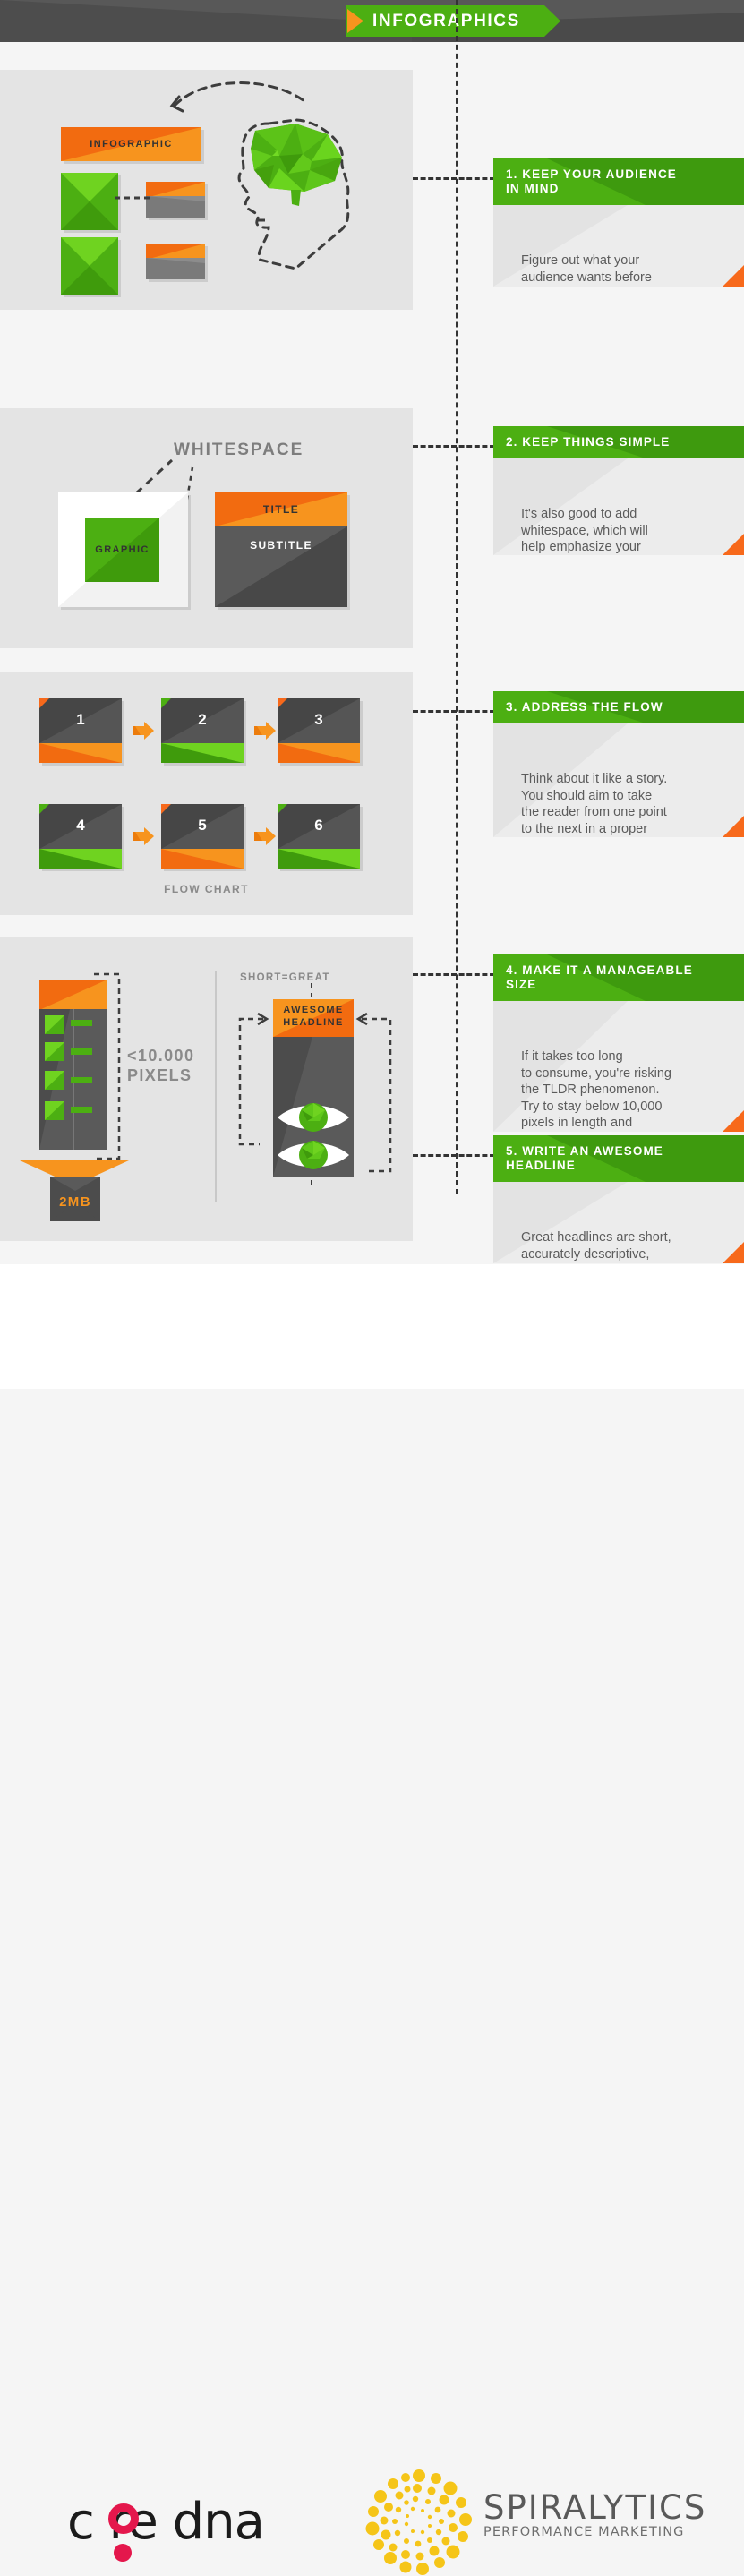  I want to click on infographic-banner-label: INFOGRAPHIC, so click(131, 144).